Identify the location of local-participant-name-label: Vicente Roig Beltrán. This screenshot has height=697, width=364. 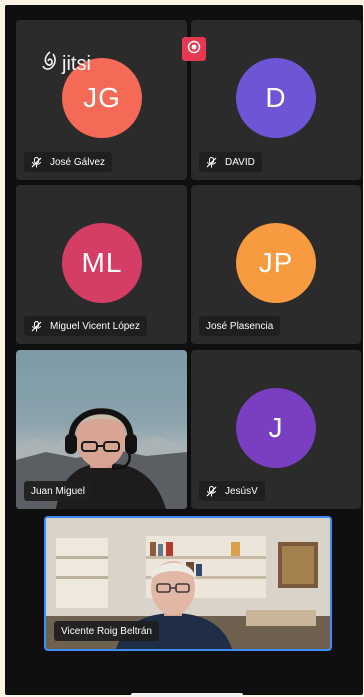
(106, 631).